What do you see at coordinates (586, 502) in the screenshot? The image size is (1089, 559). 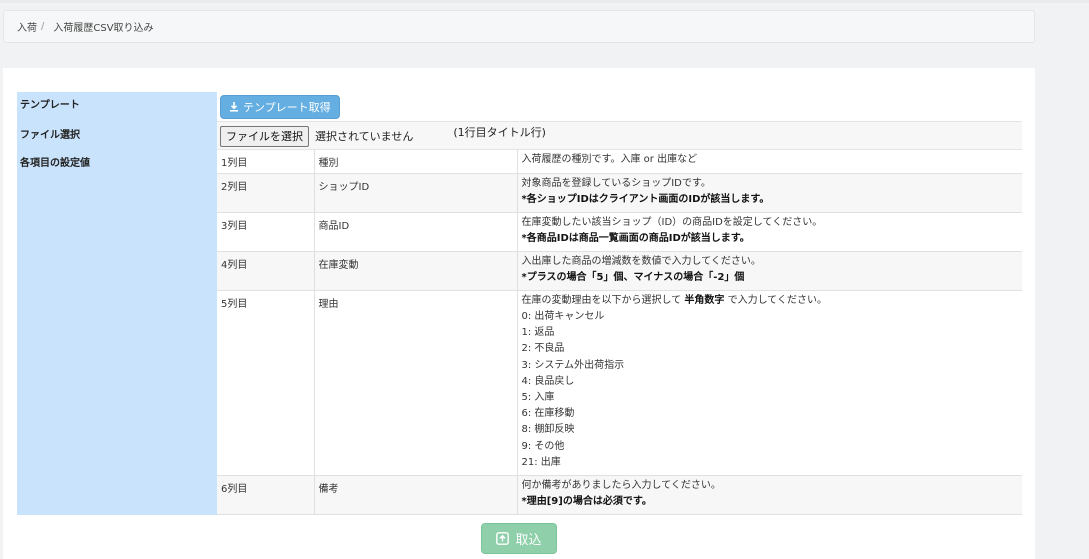 I see `col-desc-note: *理由[9]の場合は必須です。` at bounding box center [586, 502].